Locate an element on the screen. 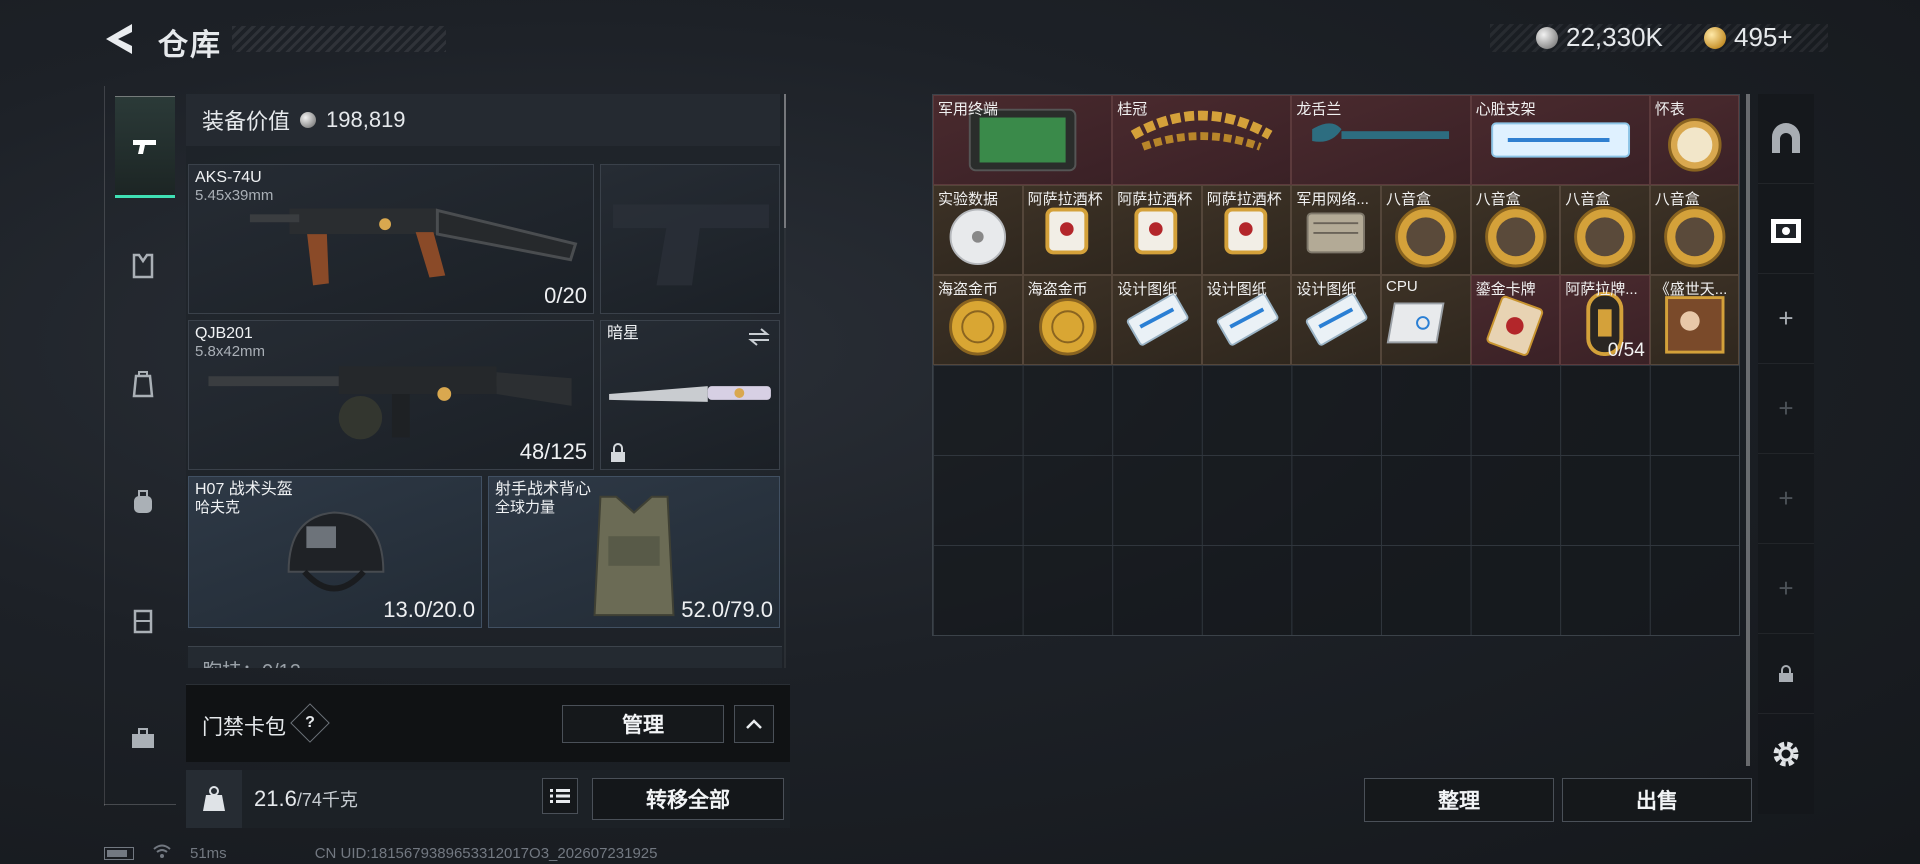  stash-item-name: 桂冠 is located at coordinates (1132, 109).